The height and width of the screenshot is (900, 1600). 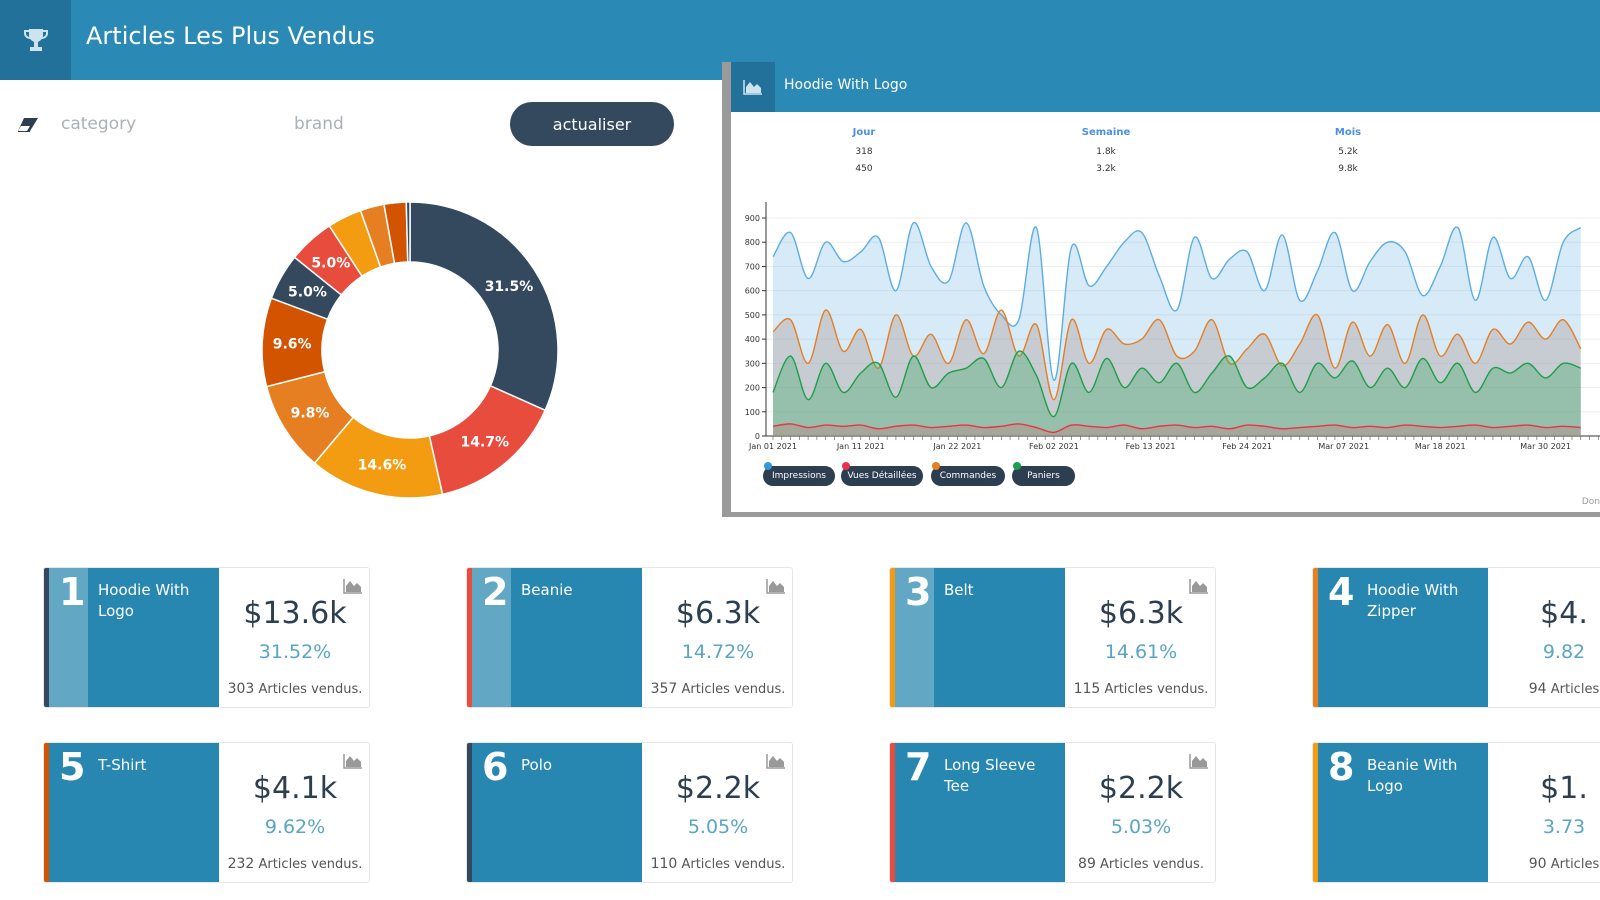 I want to click on y-tick-label: 700, so click(x=752, y=266).